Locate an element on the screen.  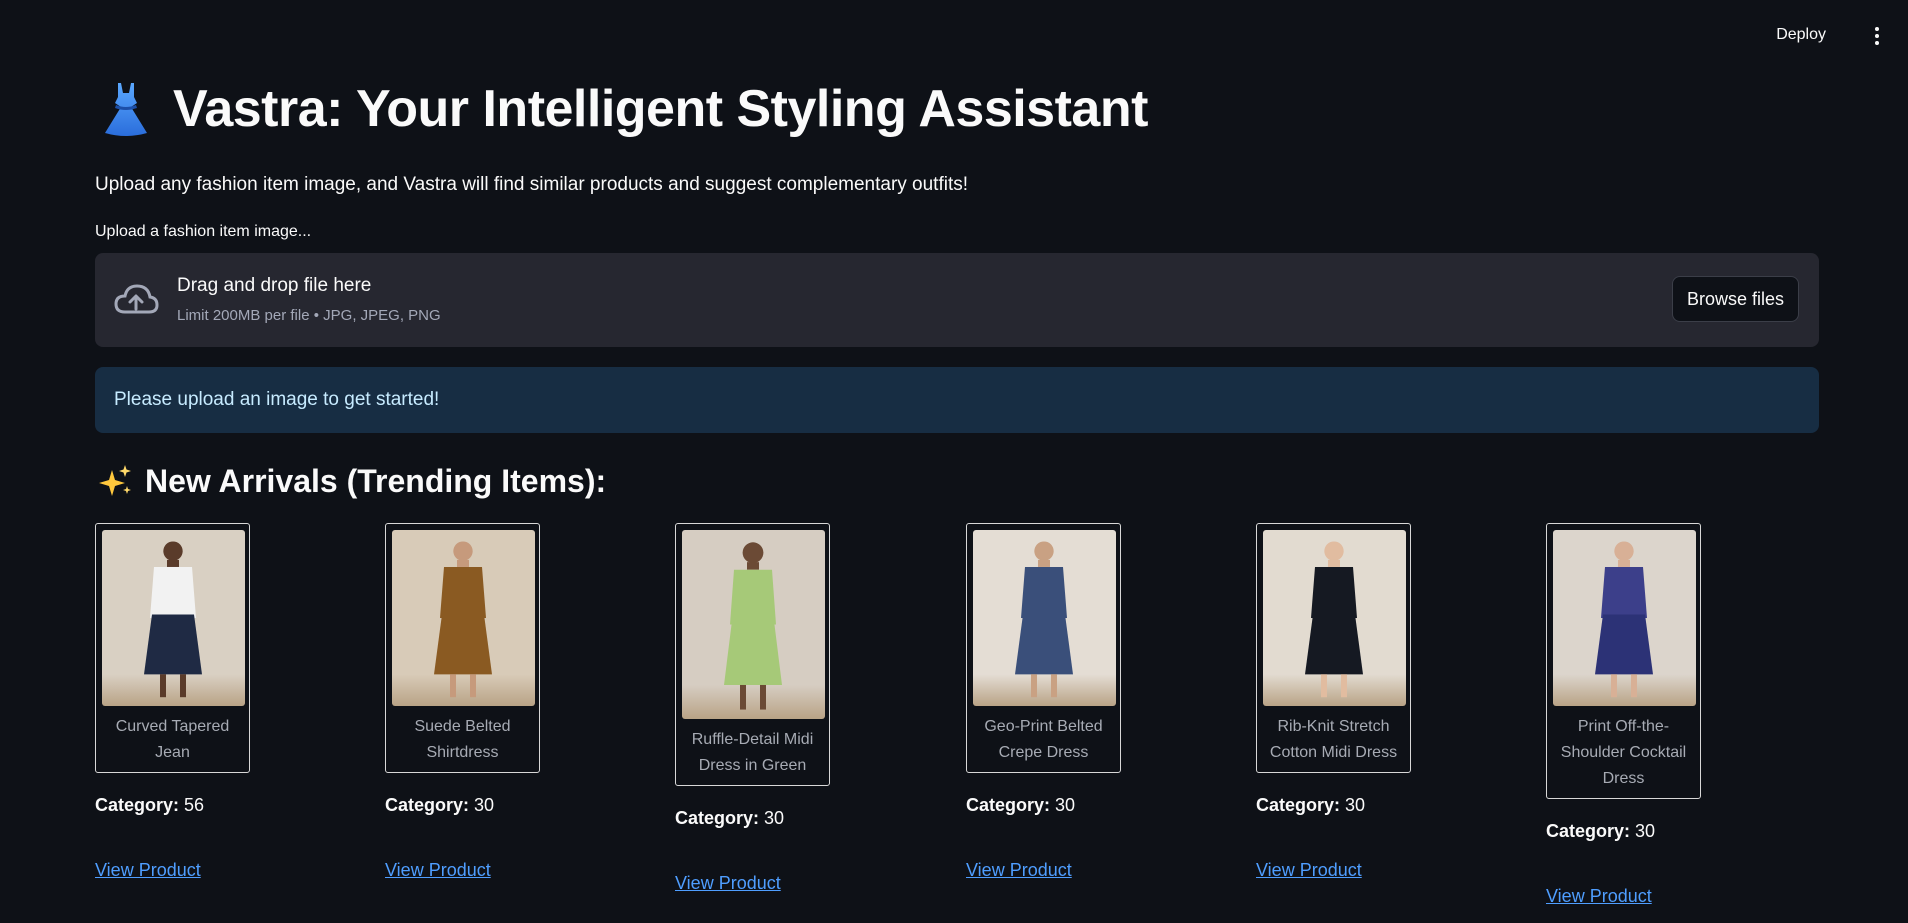
cloud-upload-icon is located at coordinates (136, 299).